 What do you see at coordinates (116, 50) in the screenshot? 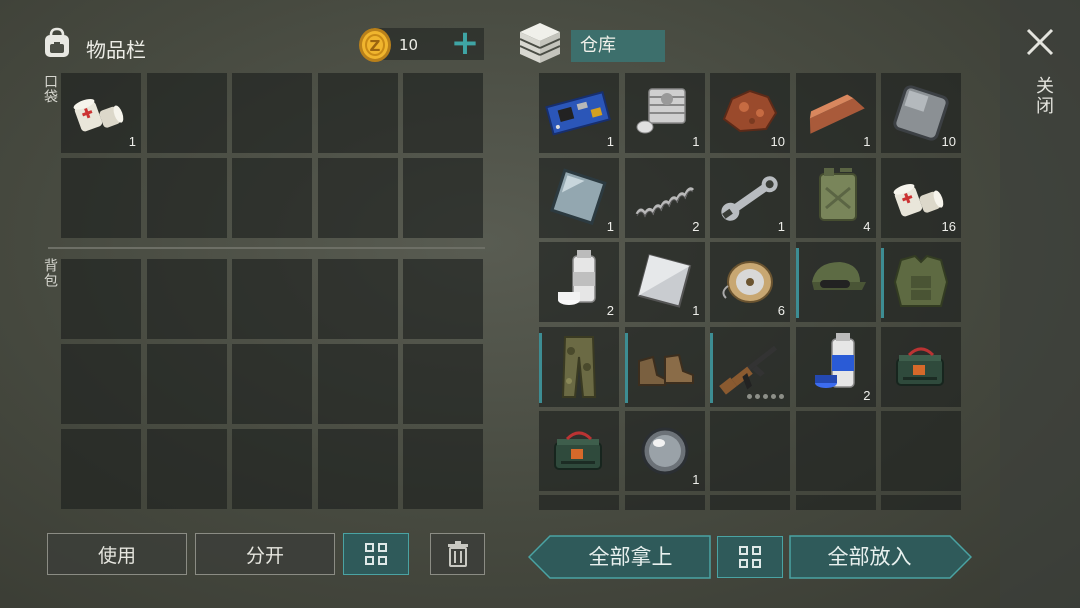
I see `inventory-title: 物品栏` at bounding box center [116, 50].